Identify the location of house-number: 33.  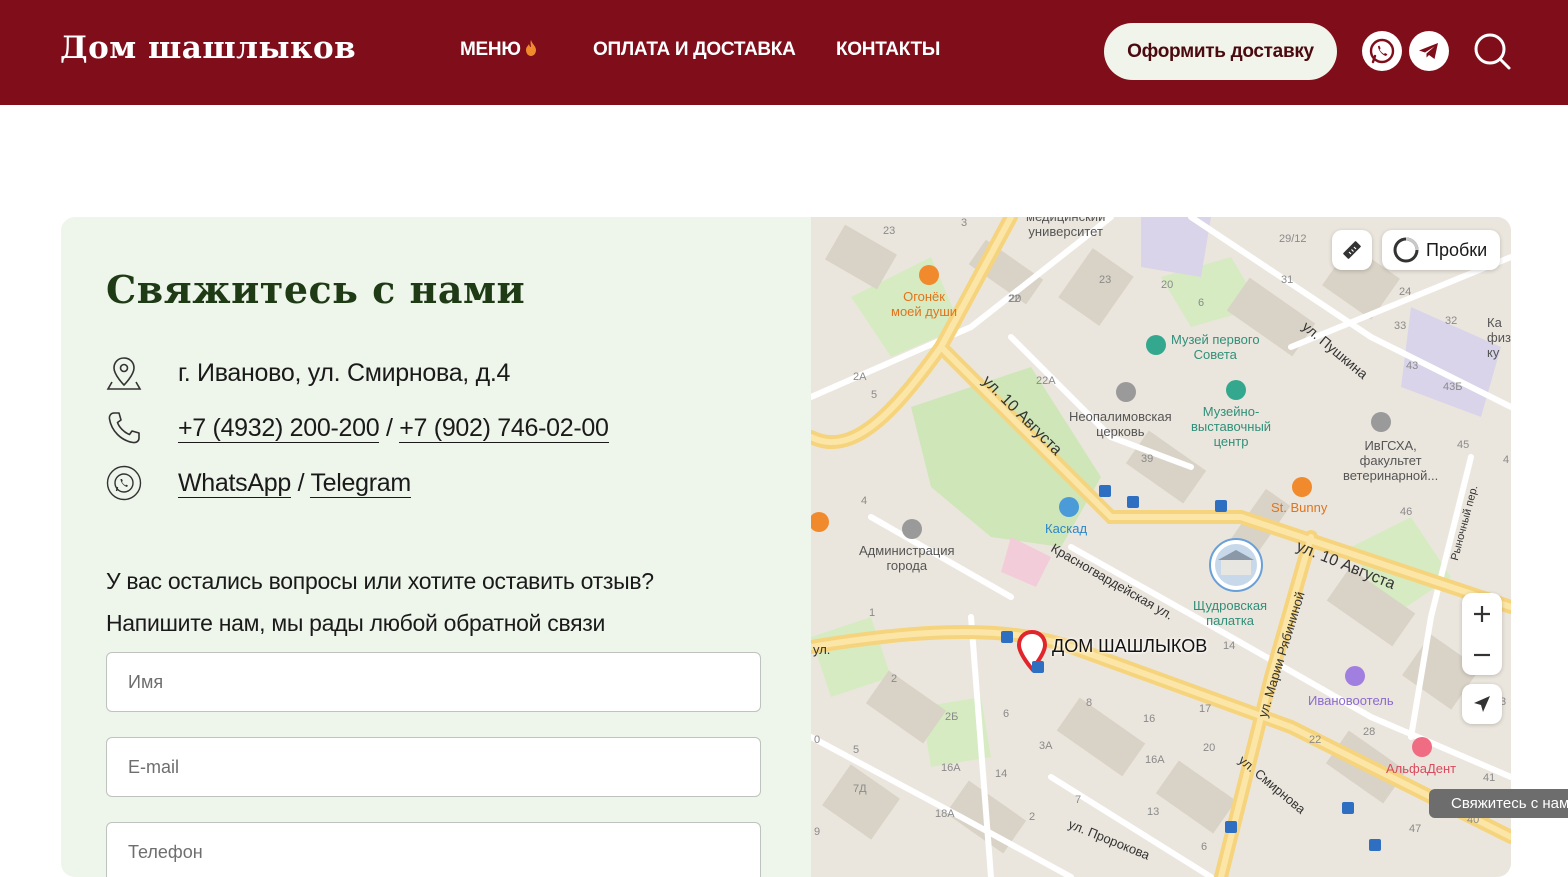
(1400, 326).